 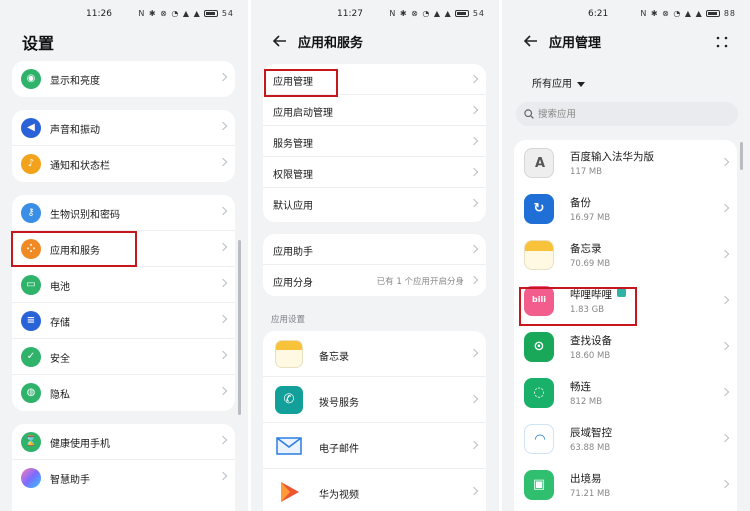 What do you see at coordinates (586, 249) in the screenshot?
I see `app-name: 备忘录` at bounding box center [586, 249].